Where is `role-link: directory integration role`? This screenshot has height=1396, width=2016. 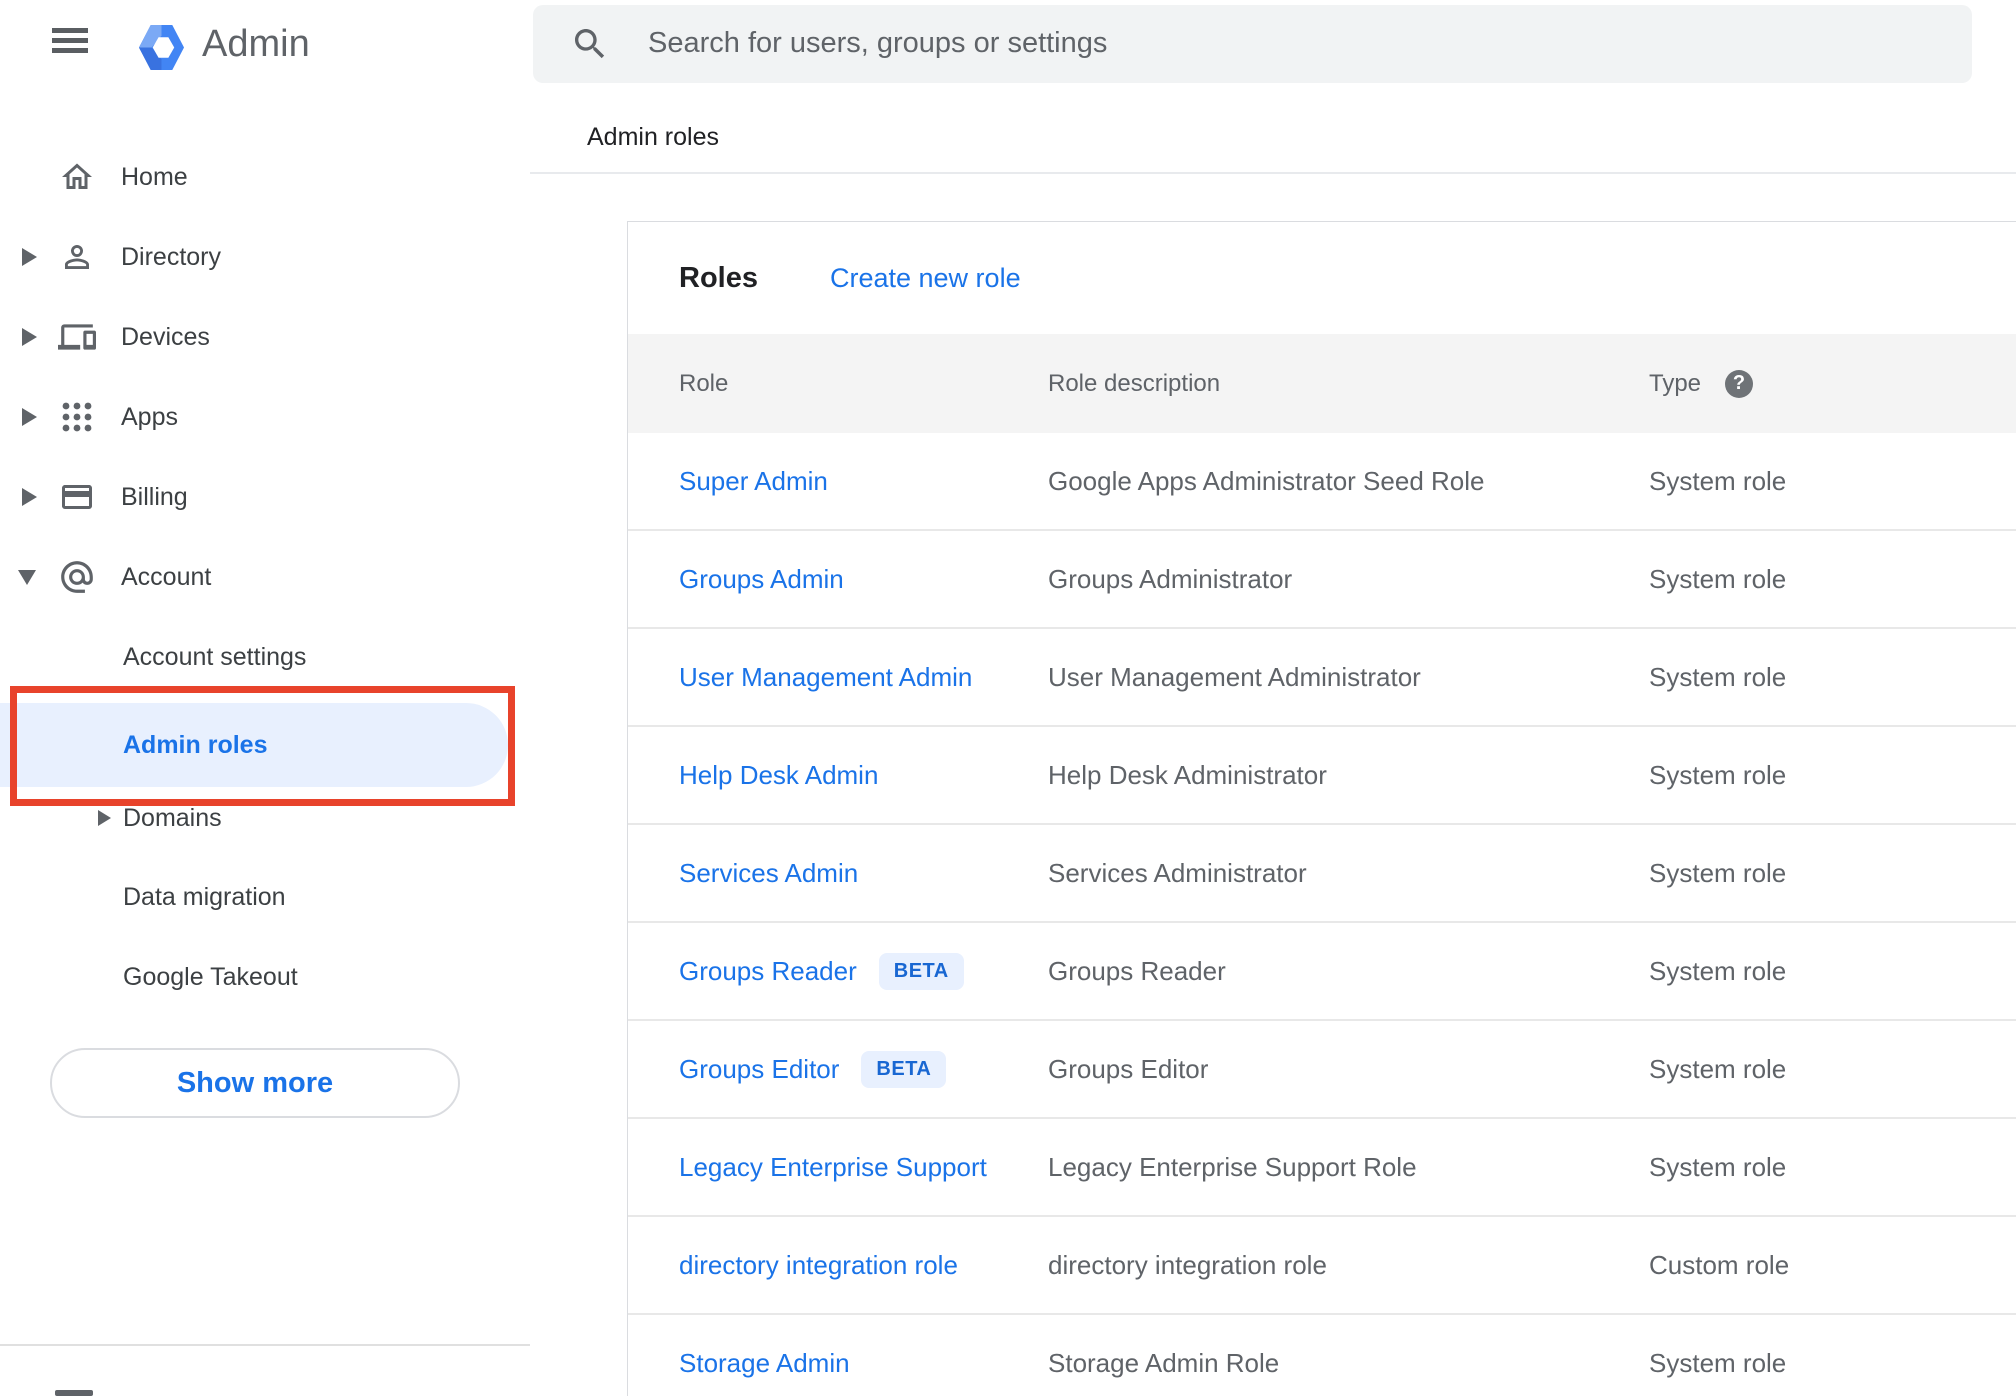
role-link: directory integration role is located at coordinates (818, 1265).